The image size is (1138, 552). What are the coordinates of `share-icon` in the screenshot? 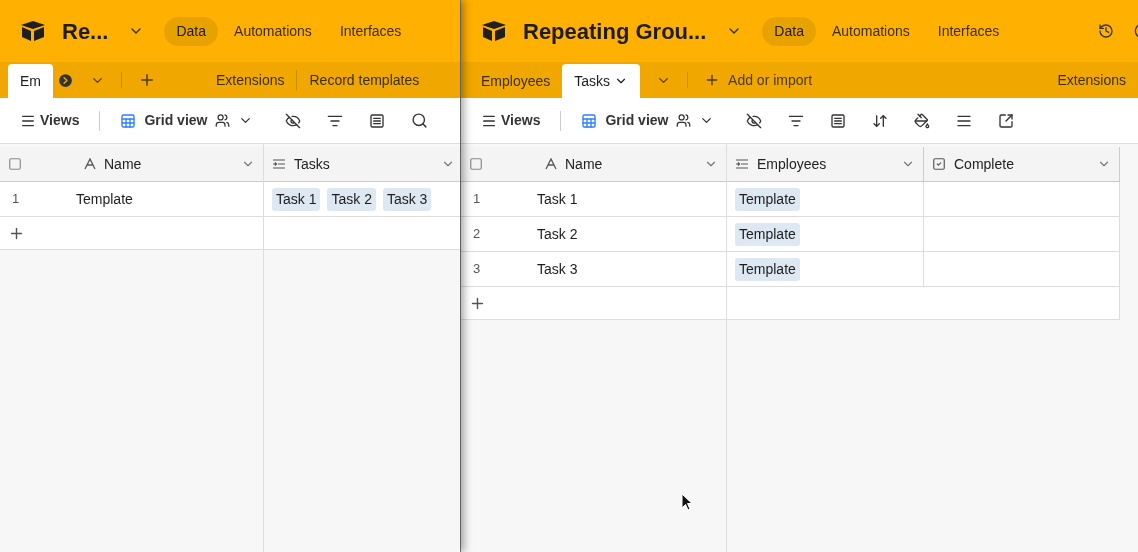 It's located at (1006, 120).